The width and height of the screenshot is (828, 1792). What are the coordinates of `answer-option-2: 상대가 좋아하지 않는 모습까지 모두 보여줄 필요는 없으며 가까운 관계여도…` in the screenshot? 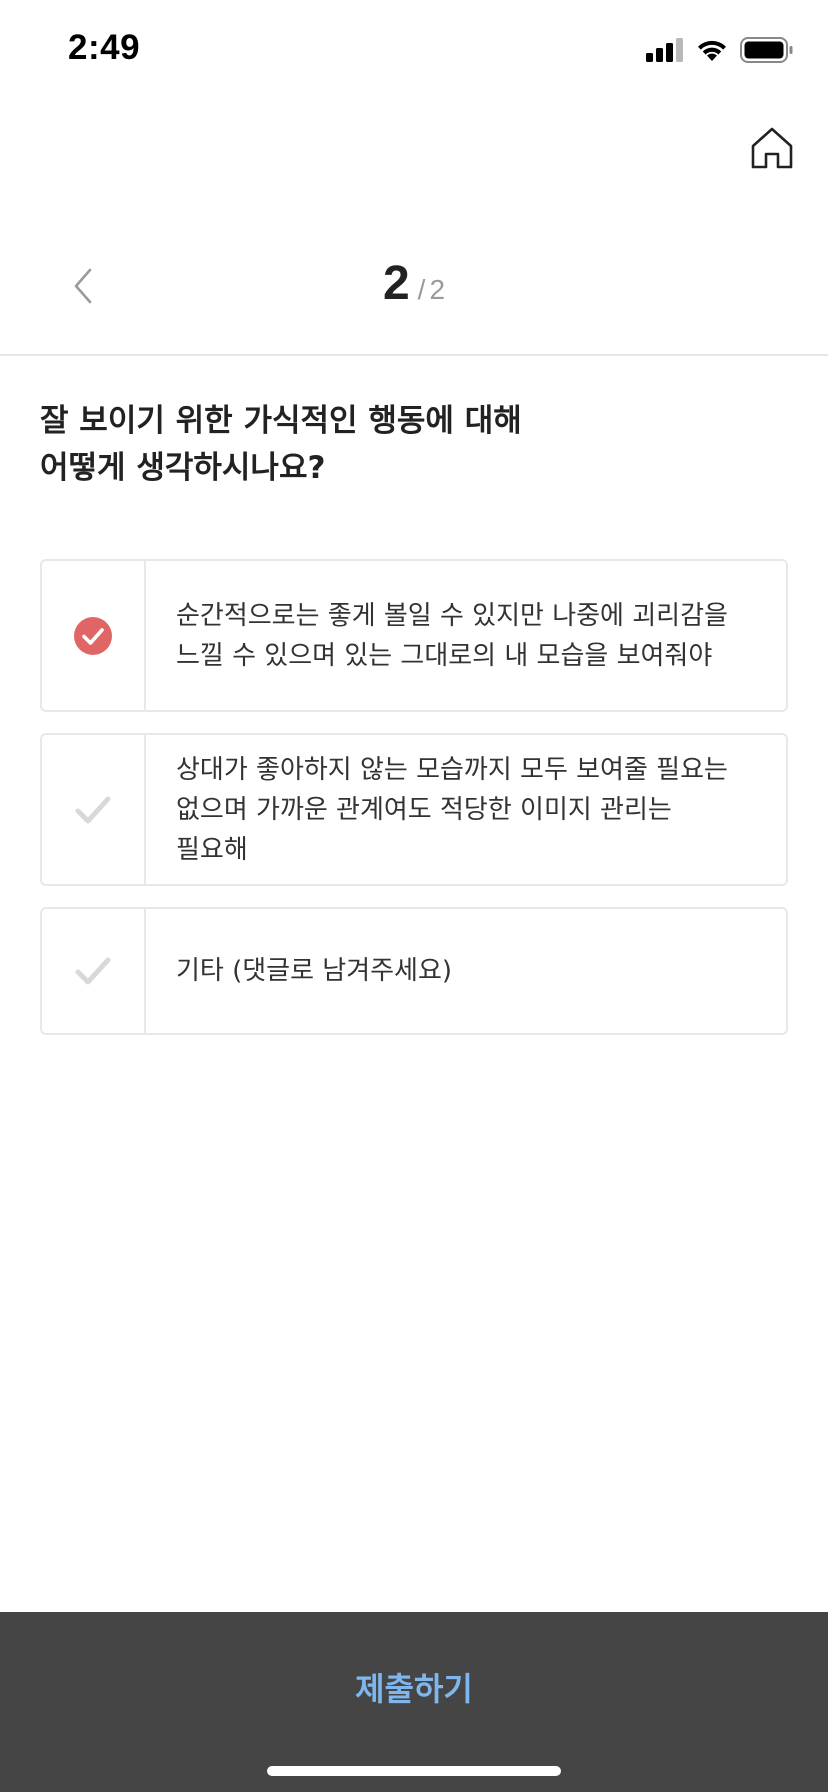 It's located at (414, 809).